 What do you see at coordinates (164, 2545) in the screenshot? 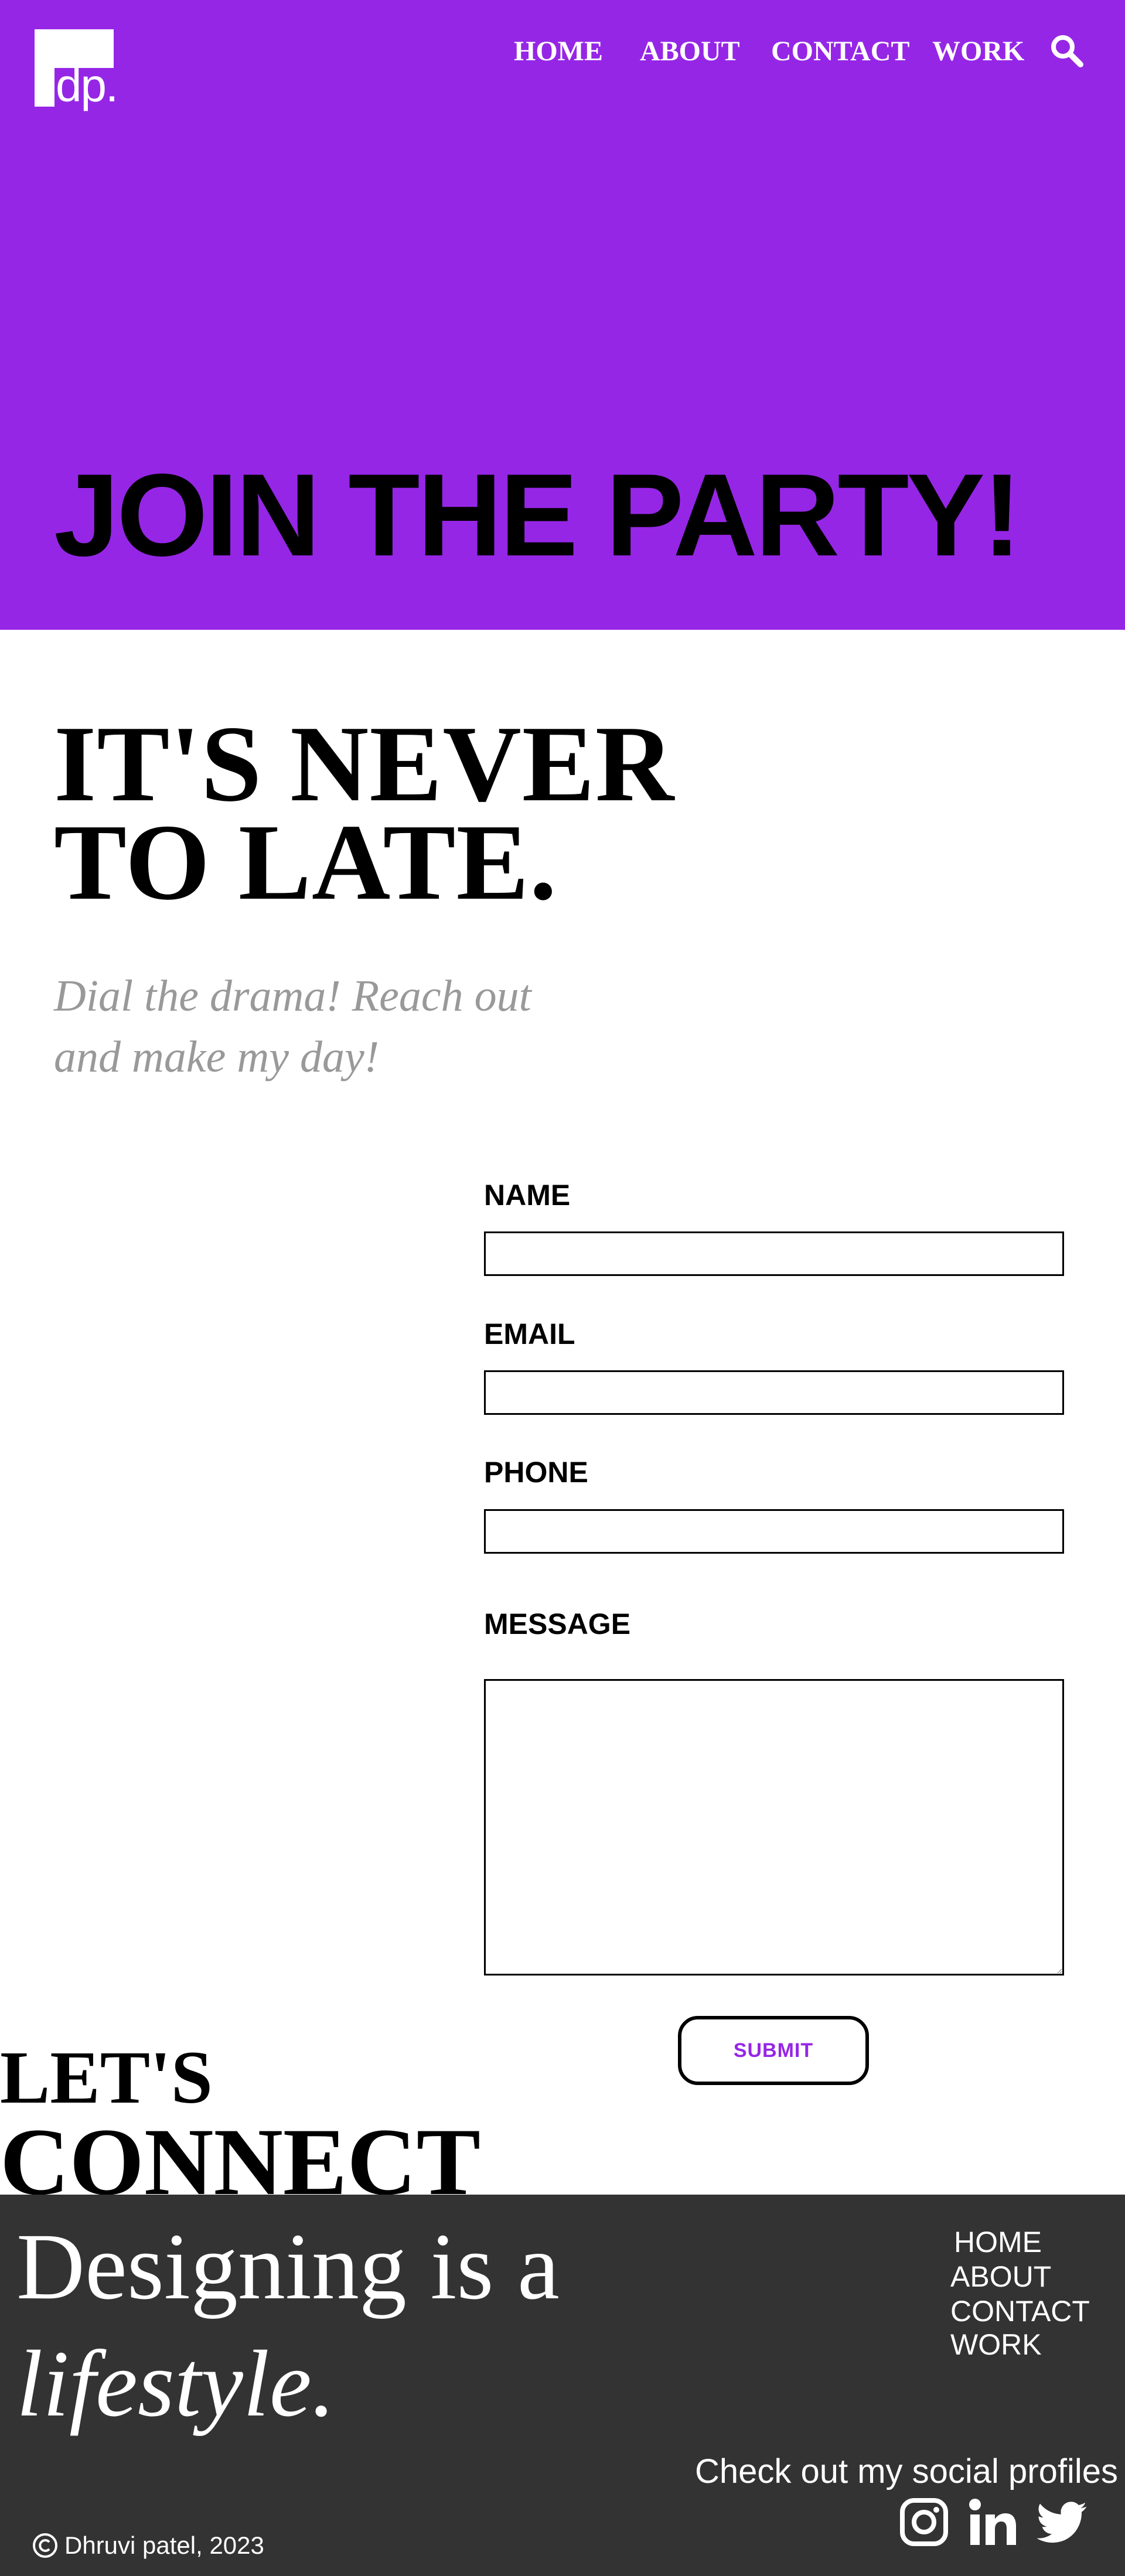
I see `copyright-text: Dhruvi patel, 2023` at bounding box center [164, 2545].